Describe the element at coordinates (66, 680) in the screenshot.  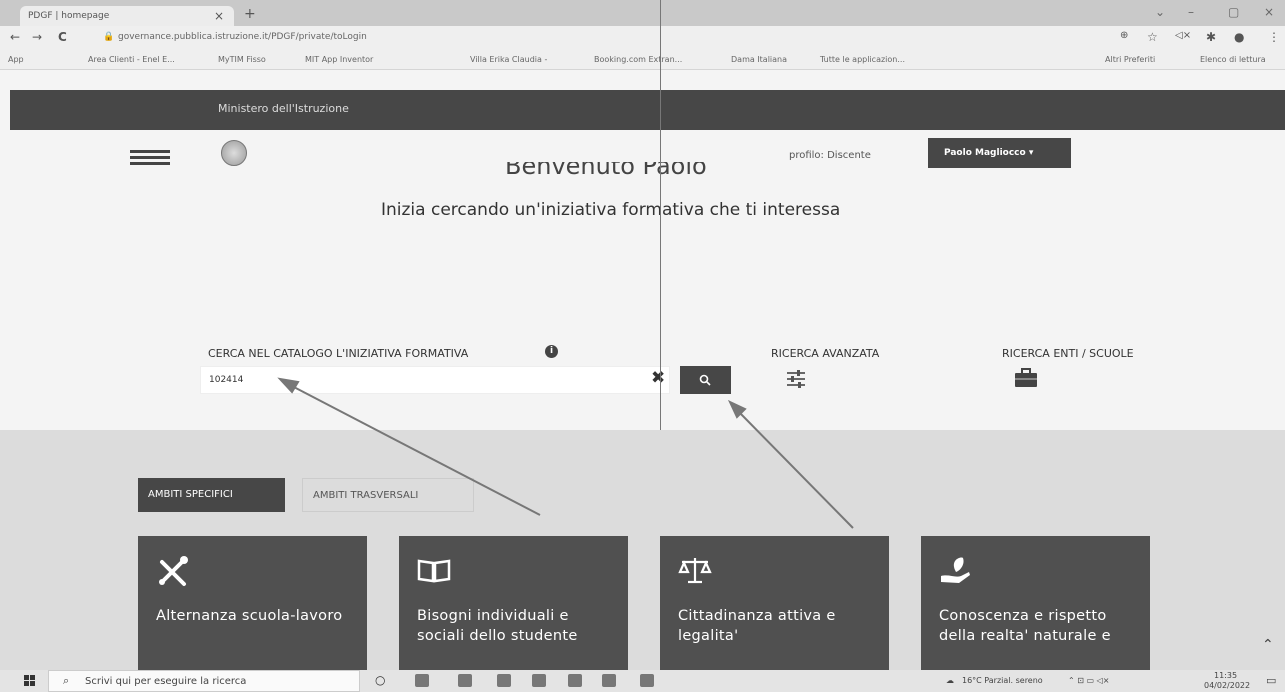
I see `search-icon: ⌕` at that location.